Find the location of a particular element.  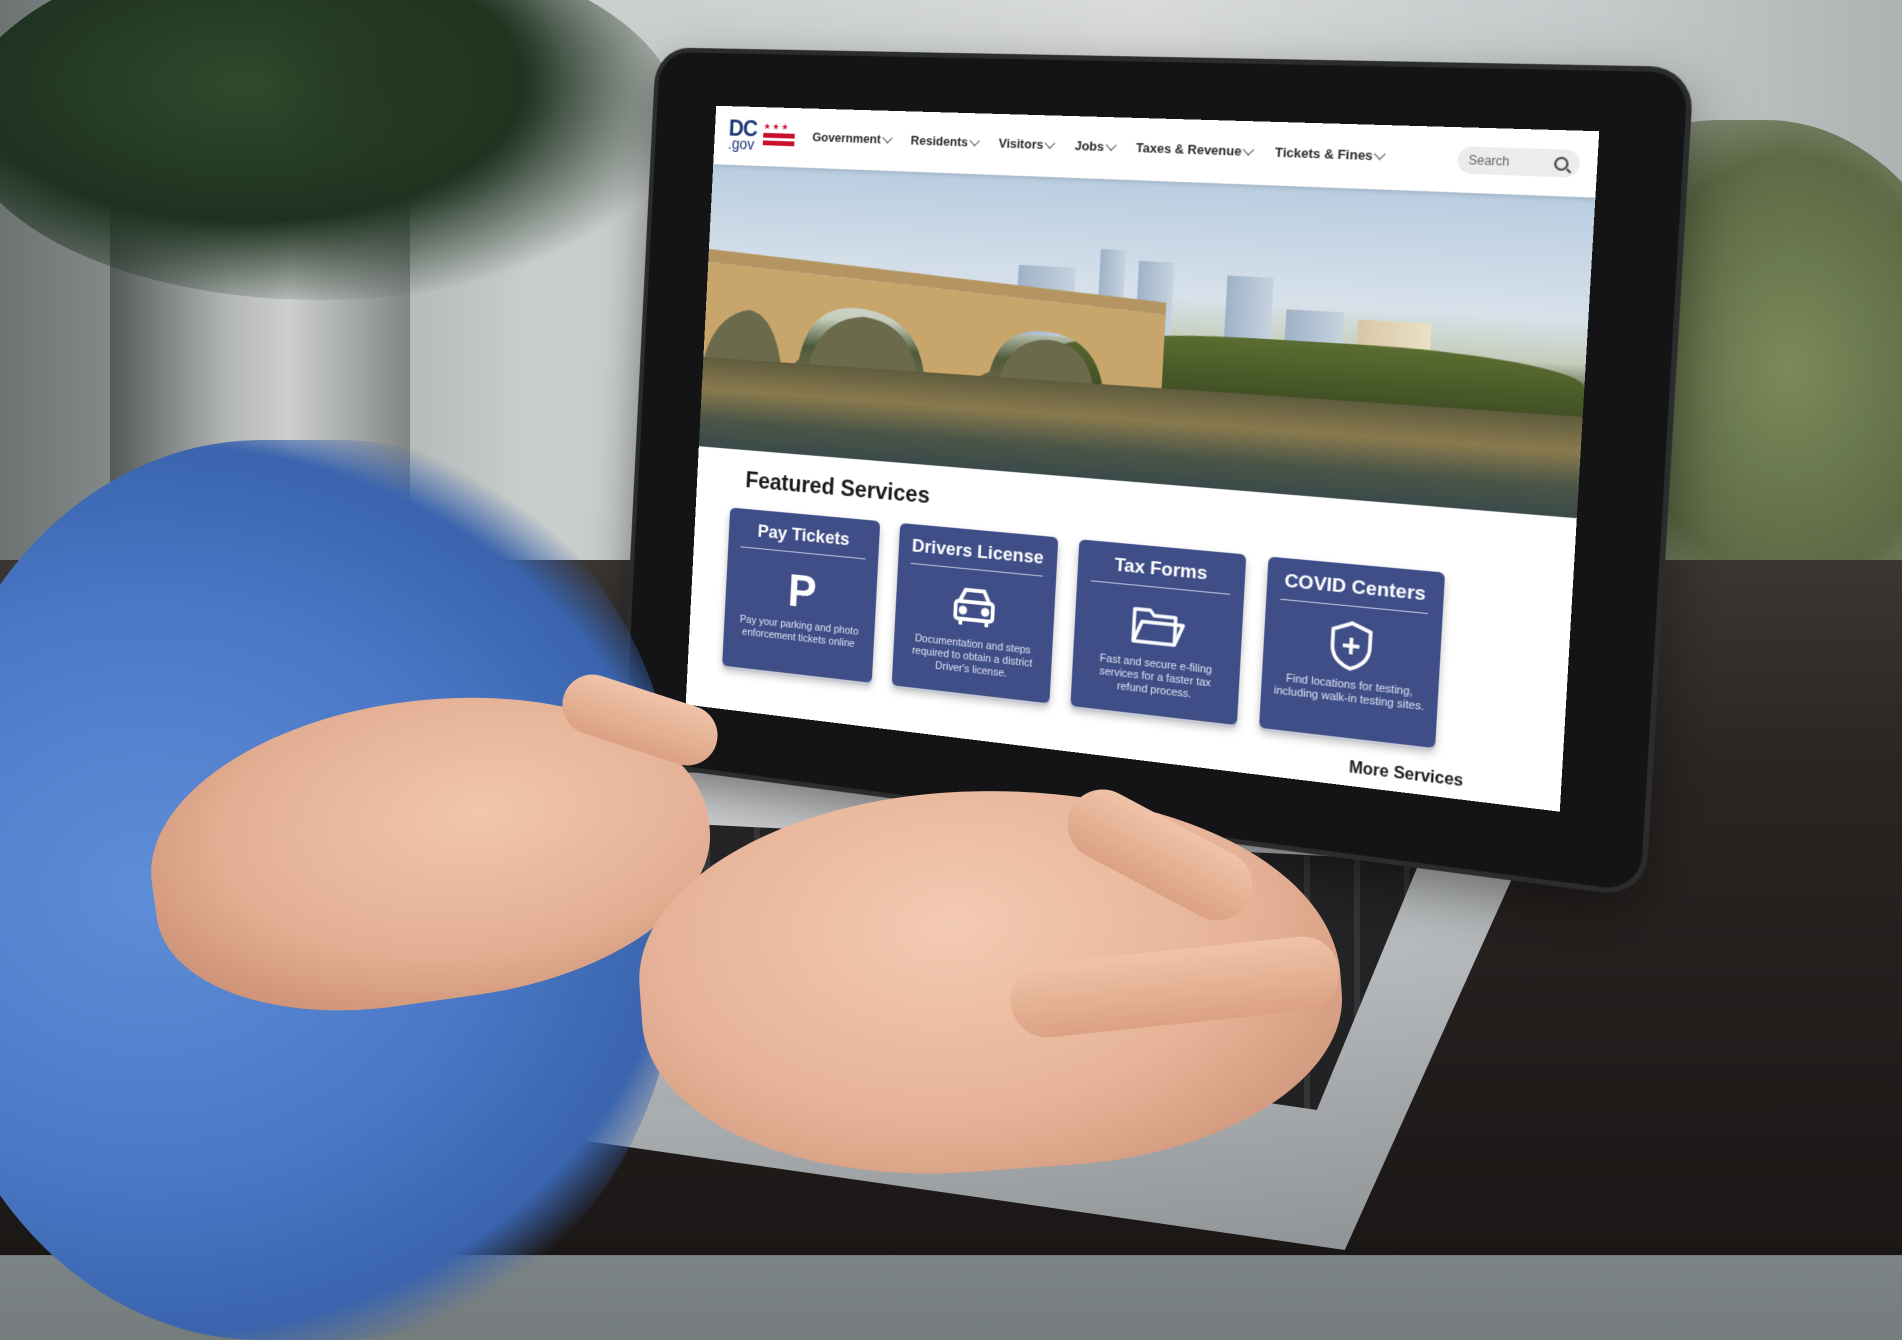

search-icon is located at coordinates (1561, 163).